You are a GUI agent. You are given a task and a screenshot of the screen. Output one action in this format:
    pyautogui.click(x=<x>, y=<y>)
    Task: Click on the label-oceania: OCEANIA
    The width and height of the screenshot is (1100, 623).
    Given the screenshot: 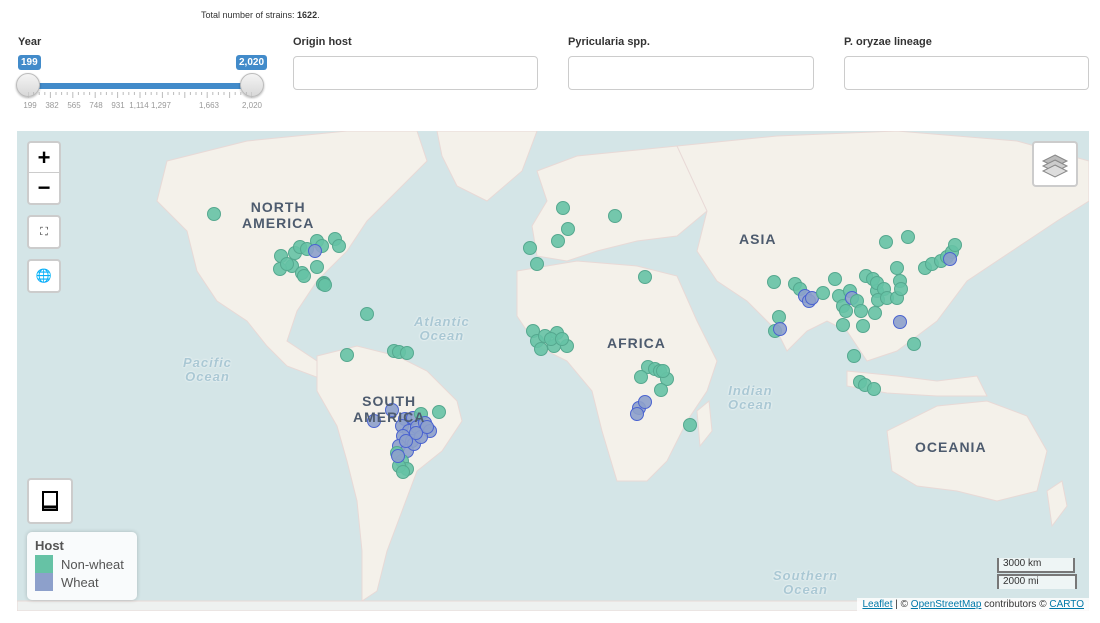 What is the action you would take?
    pyautogui.click(x=951, y=447)
    